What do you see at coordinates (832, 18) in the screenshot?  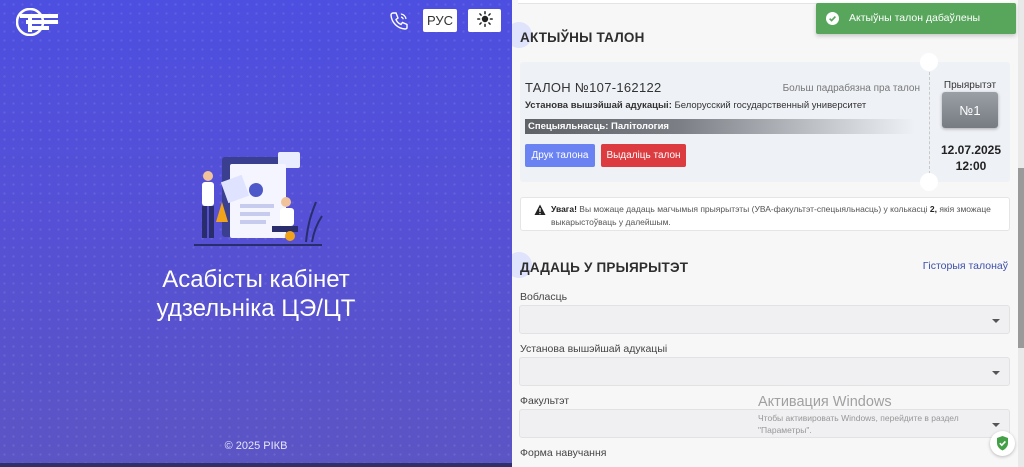 I see `check-circle-icon` at bounding box center [832, 18].